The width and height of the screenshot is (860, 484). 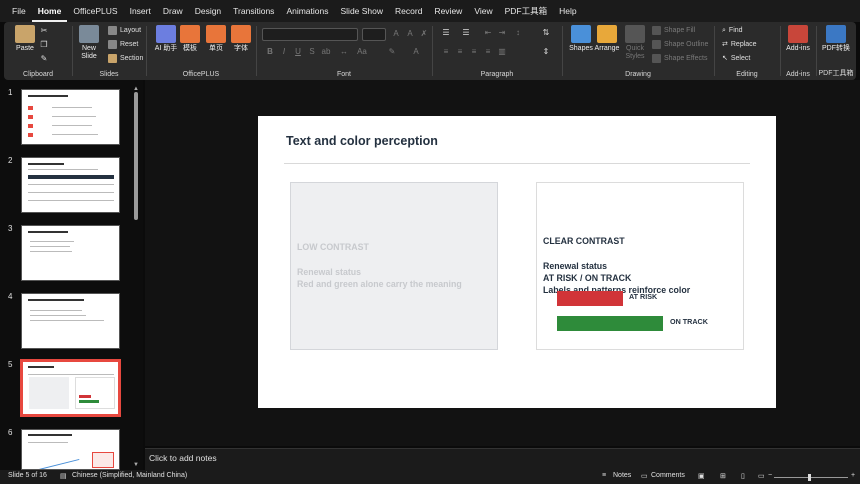 What do you see at coordinates (362, 11) in the screenshot?
I see `menu-slide-show: Slide Show` at bounding box center [362, 11].